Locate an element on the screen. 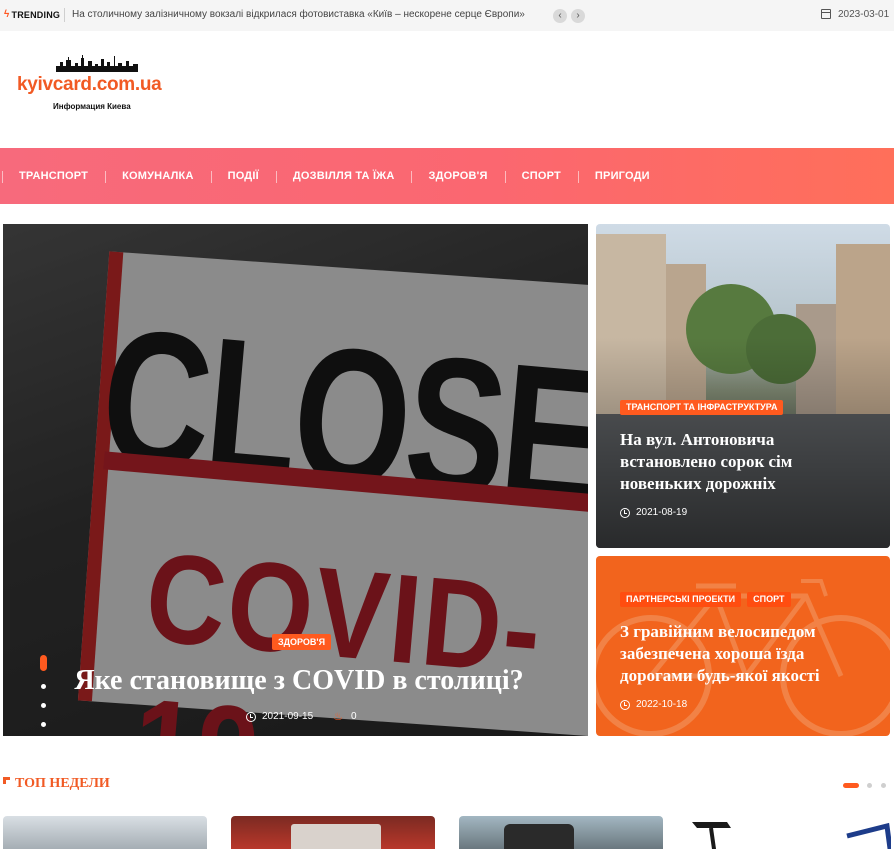 The width and height of the screenshot is (894, 849). nav-item-leisure-food: ДОЗВІЛЛЯ ТА ЇЖА is located at coordinates (343, 176).